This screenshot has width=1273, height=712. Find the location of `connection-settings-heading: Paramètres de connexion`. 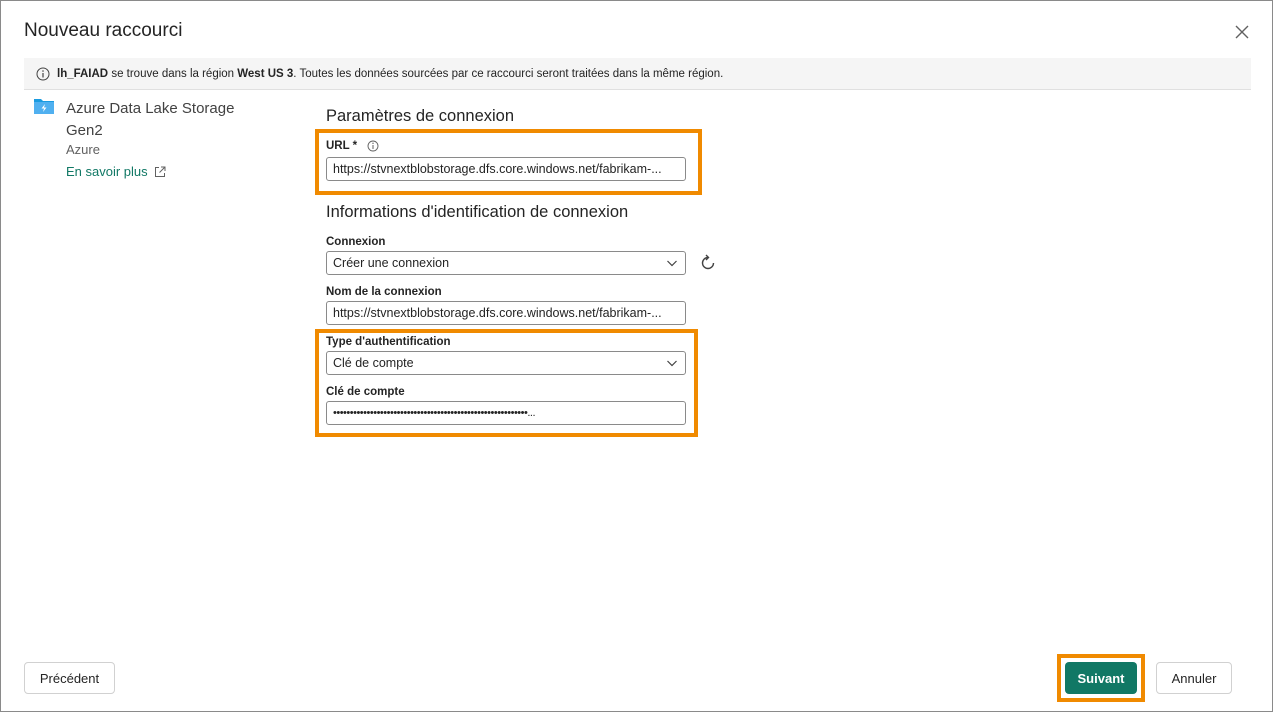

connection-settings-heading: Paramètres de connexion is located at coordinates (420, 116).